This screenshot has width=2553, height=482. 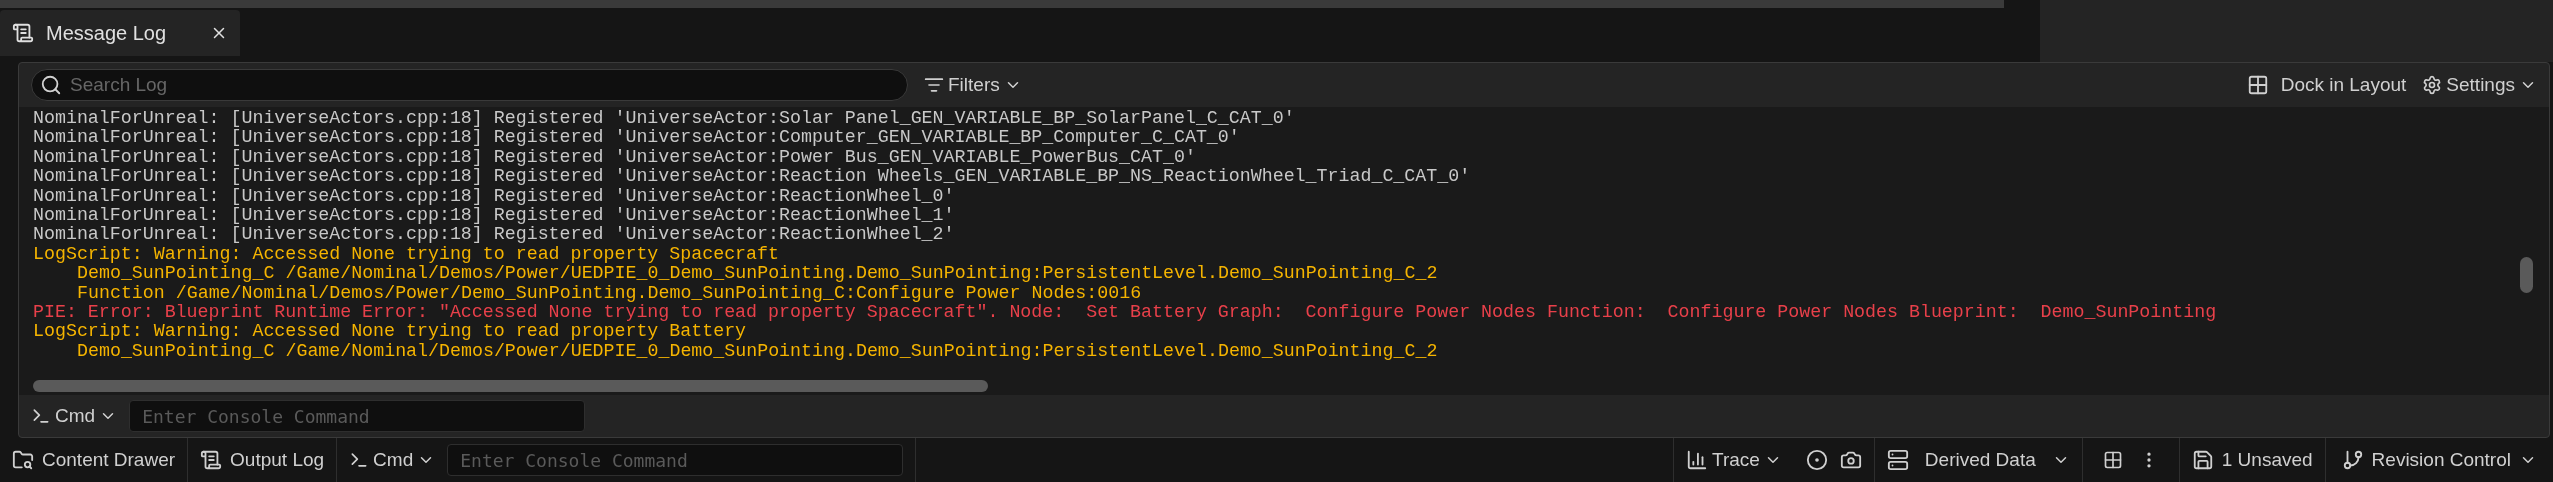 What do you see at coordinates (2251, 460) in the screenshot?
I see `unsaved-button: 1 Unsaved` at bounding box center [2251, 460].